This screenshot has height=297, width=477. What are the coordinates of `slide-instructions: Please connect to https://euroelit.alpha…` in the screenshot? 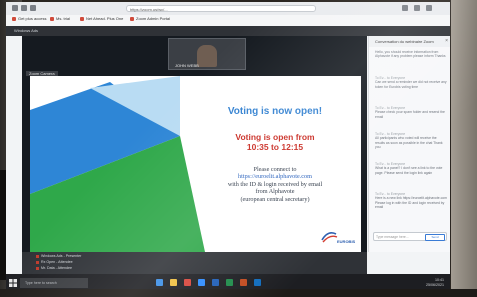 It's located at (275, 184).